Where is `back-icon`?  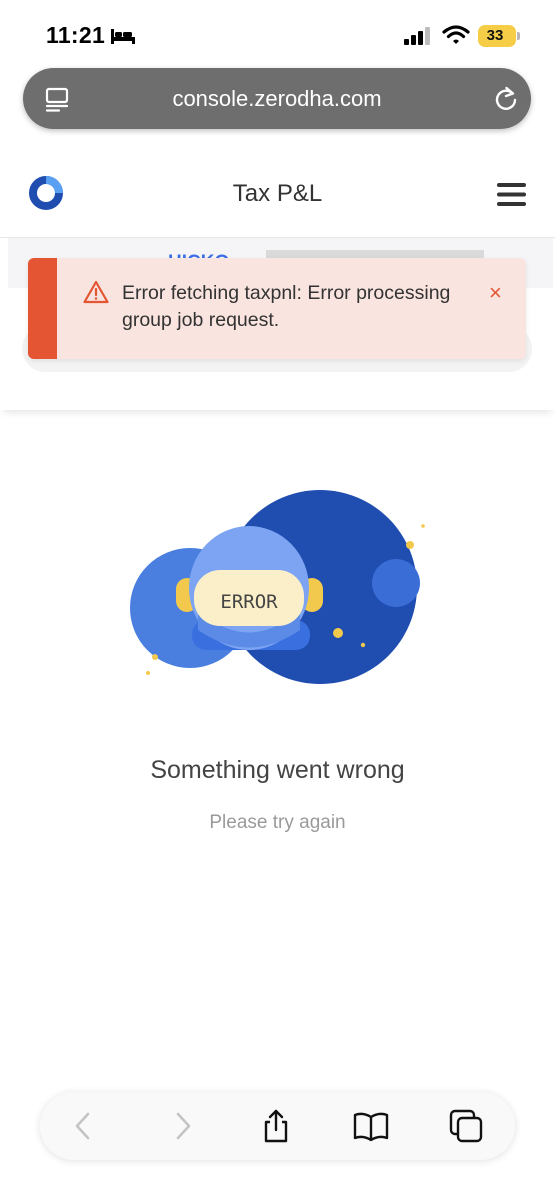 back-icon is located at coordinates (84, 1126).